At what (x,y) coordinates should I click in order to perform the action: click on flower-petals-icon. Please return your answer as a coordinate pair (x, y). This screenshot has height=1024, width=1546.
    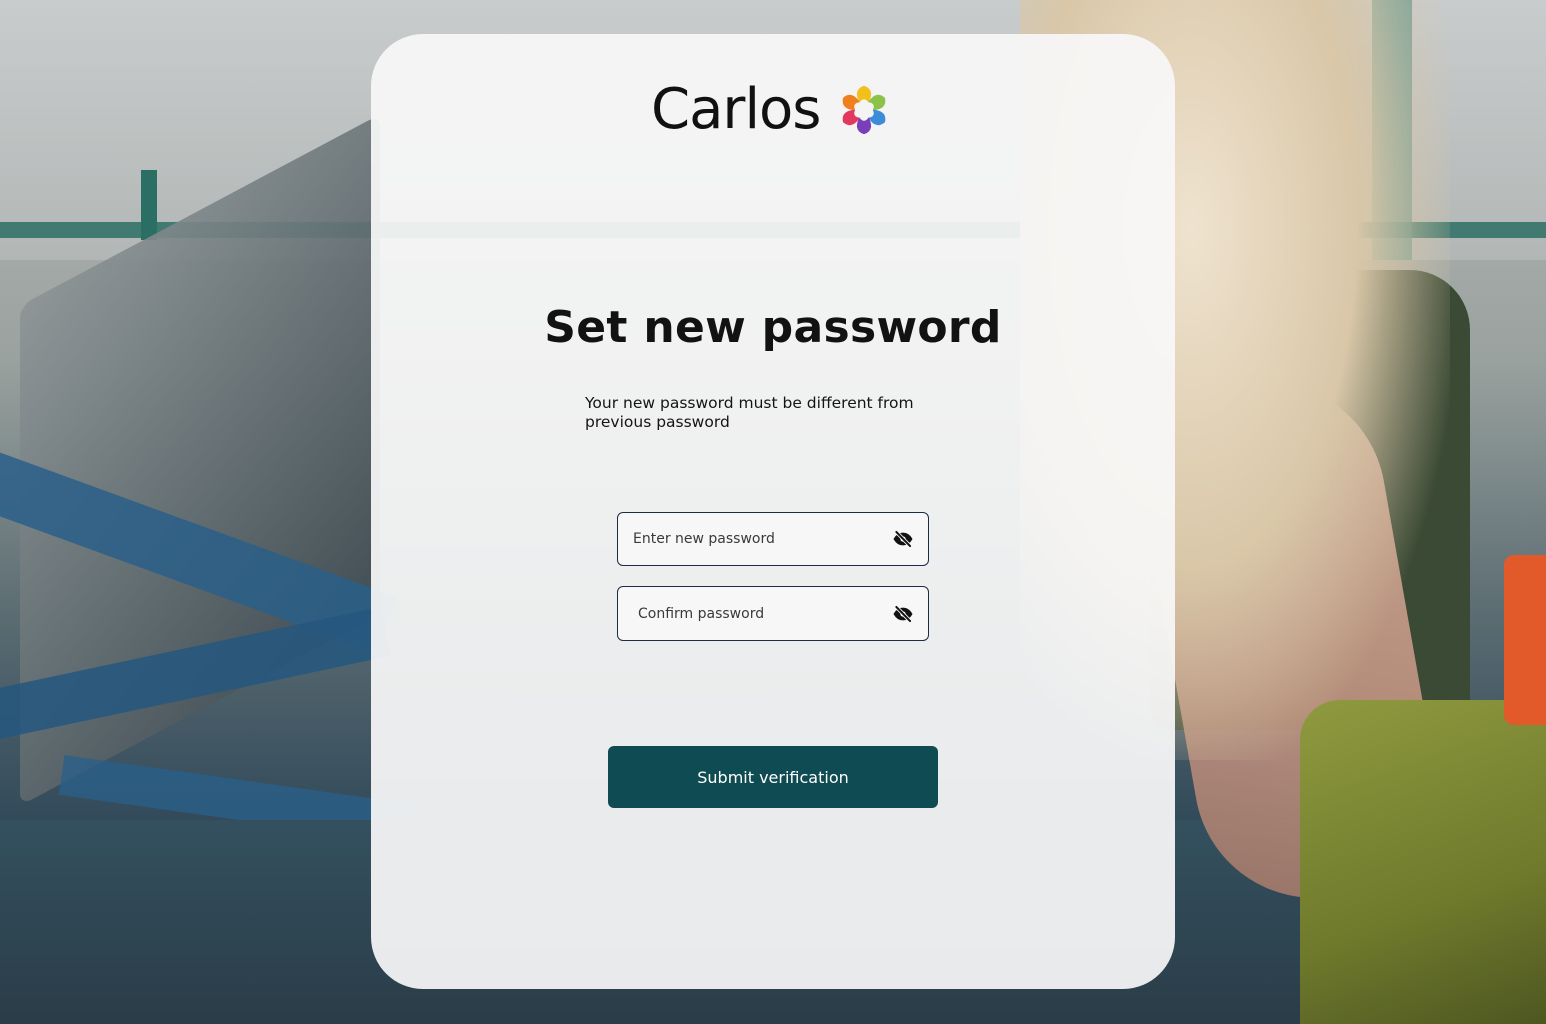
    Looking at the image, I should click on (864, 110).